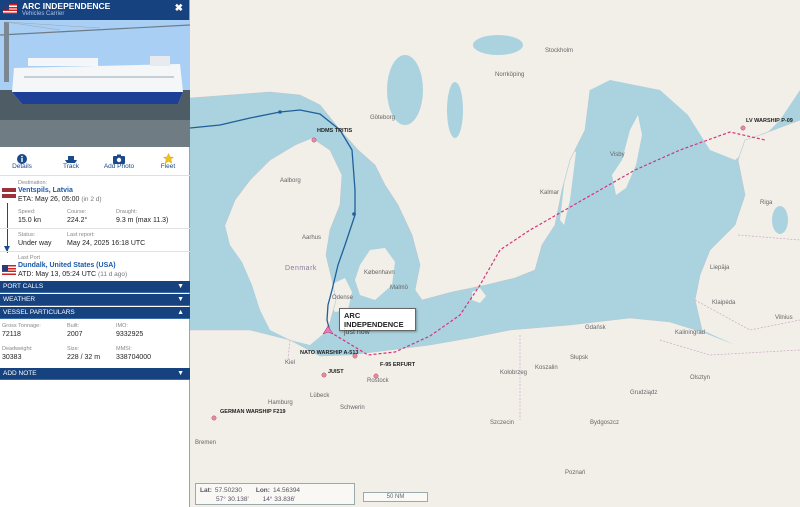  I want to click on ship-label: LV WARSHIP P-09, so click(769, 121).